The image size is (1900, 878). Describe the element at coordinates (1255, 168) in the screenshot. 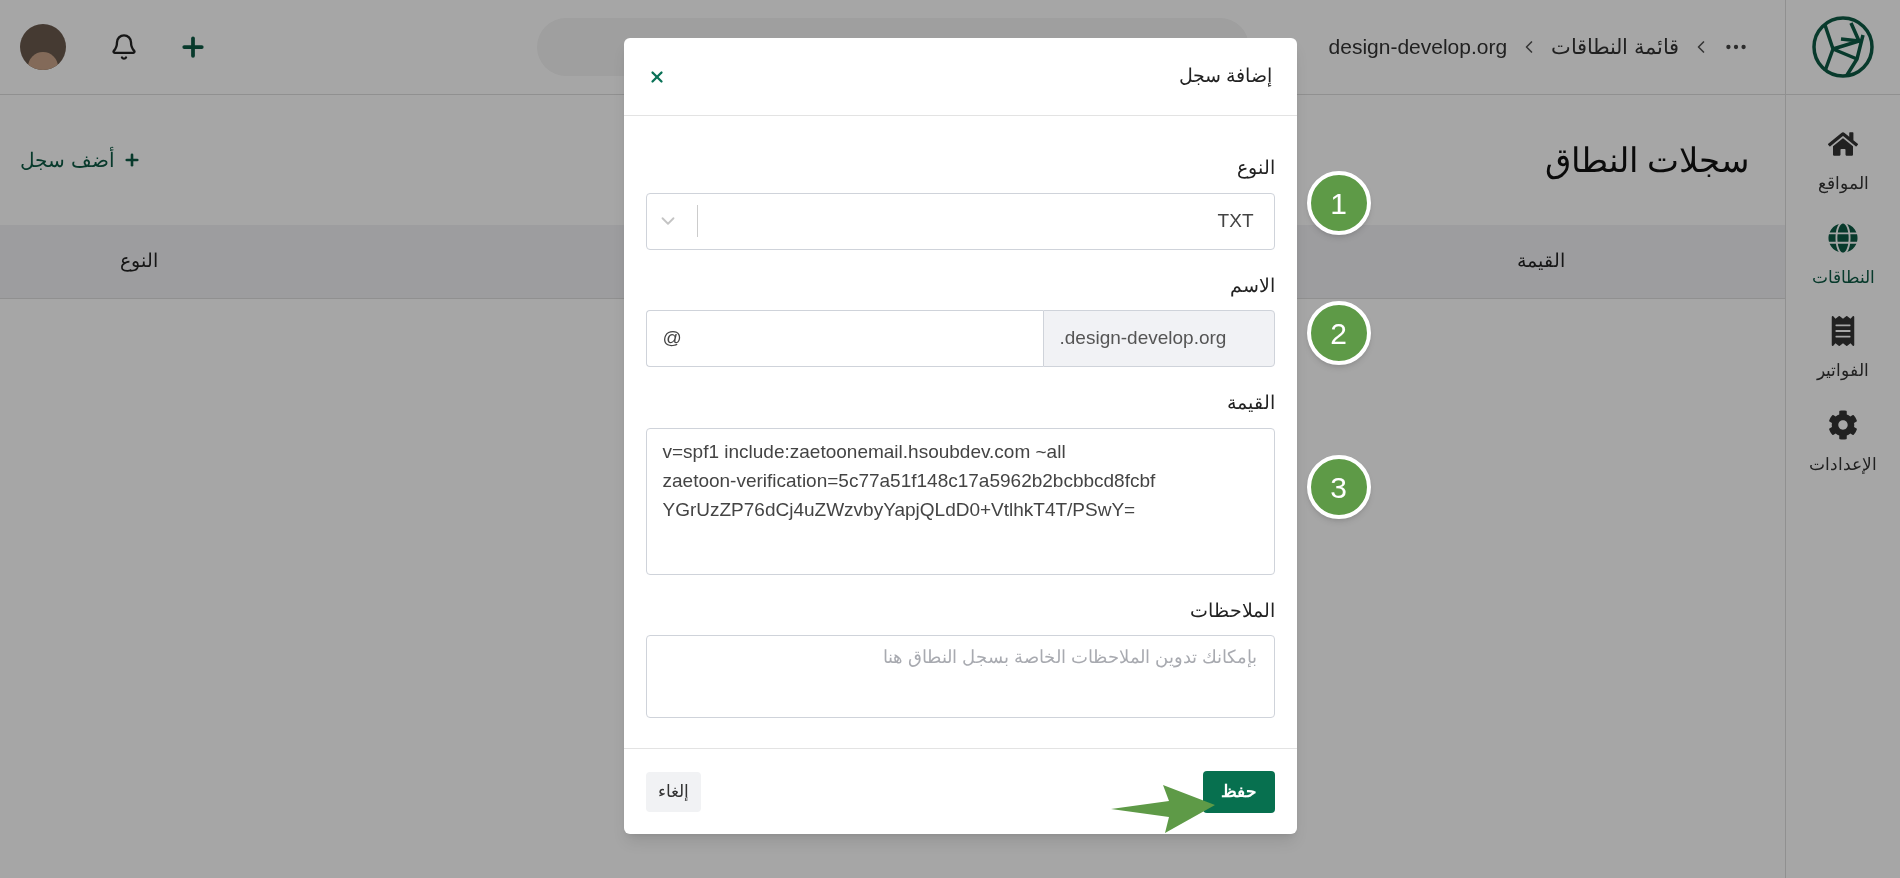

I see `field-label: النوع` at that location.